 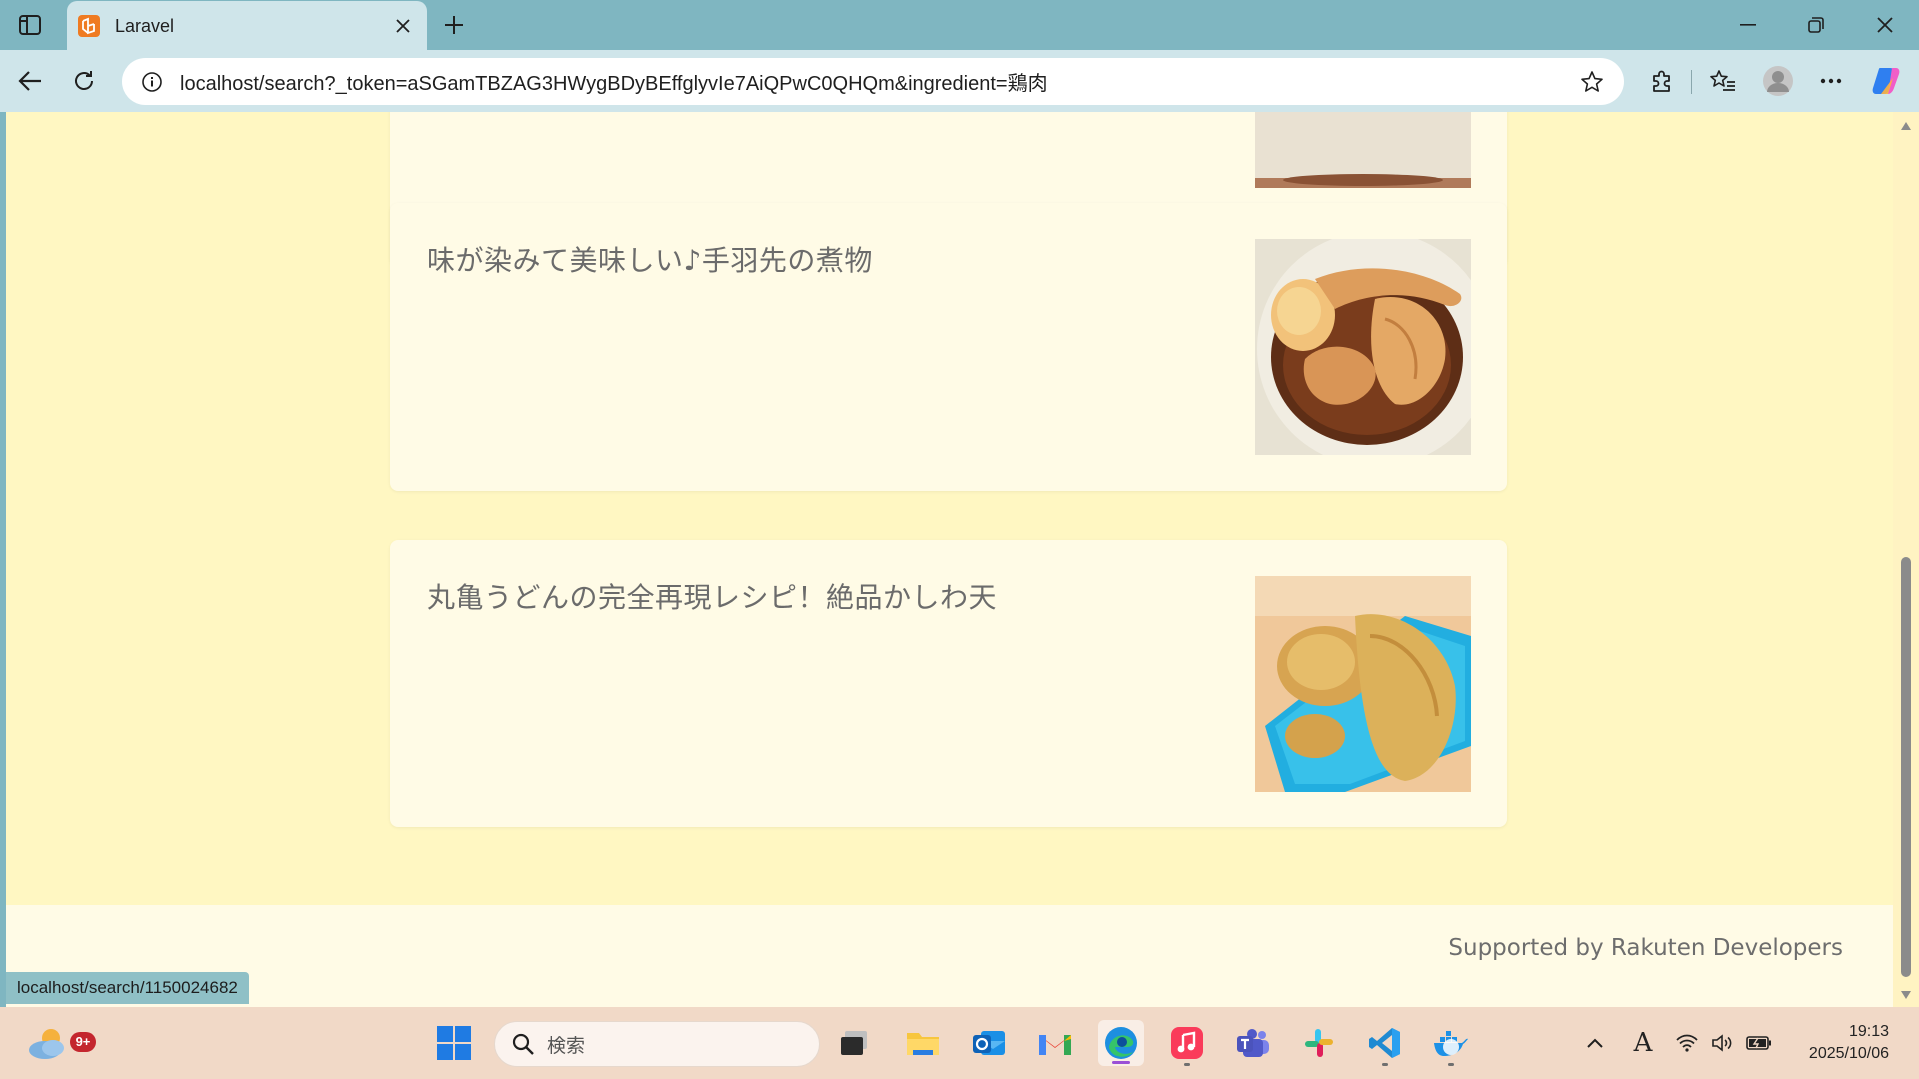 I want to click on back-button, so click(x=30, y=81).